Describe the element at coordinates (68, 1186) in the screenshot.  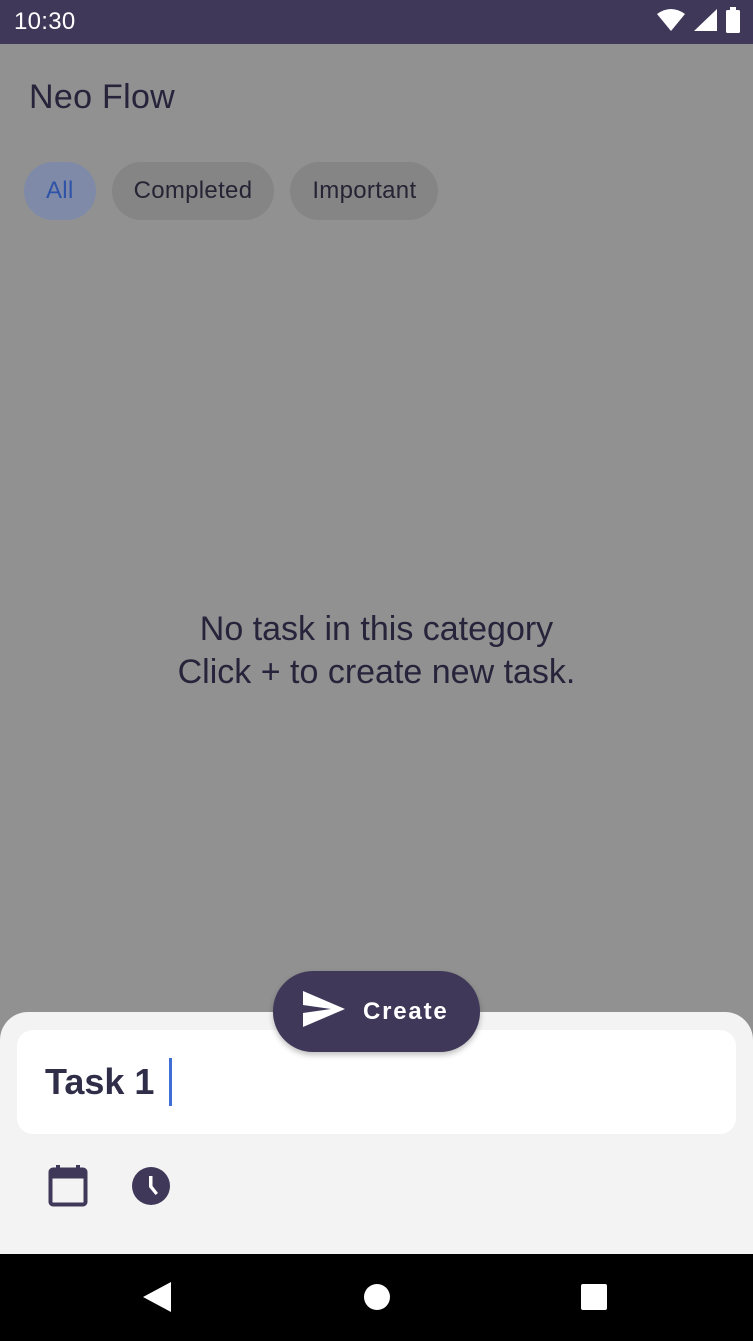
I see `calendar-icon` at that location.